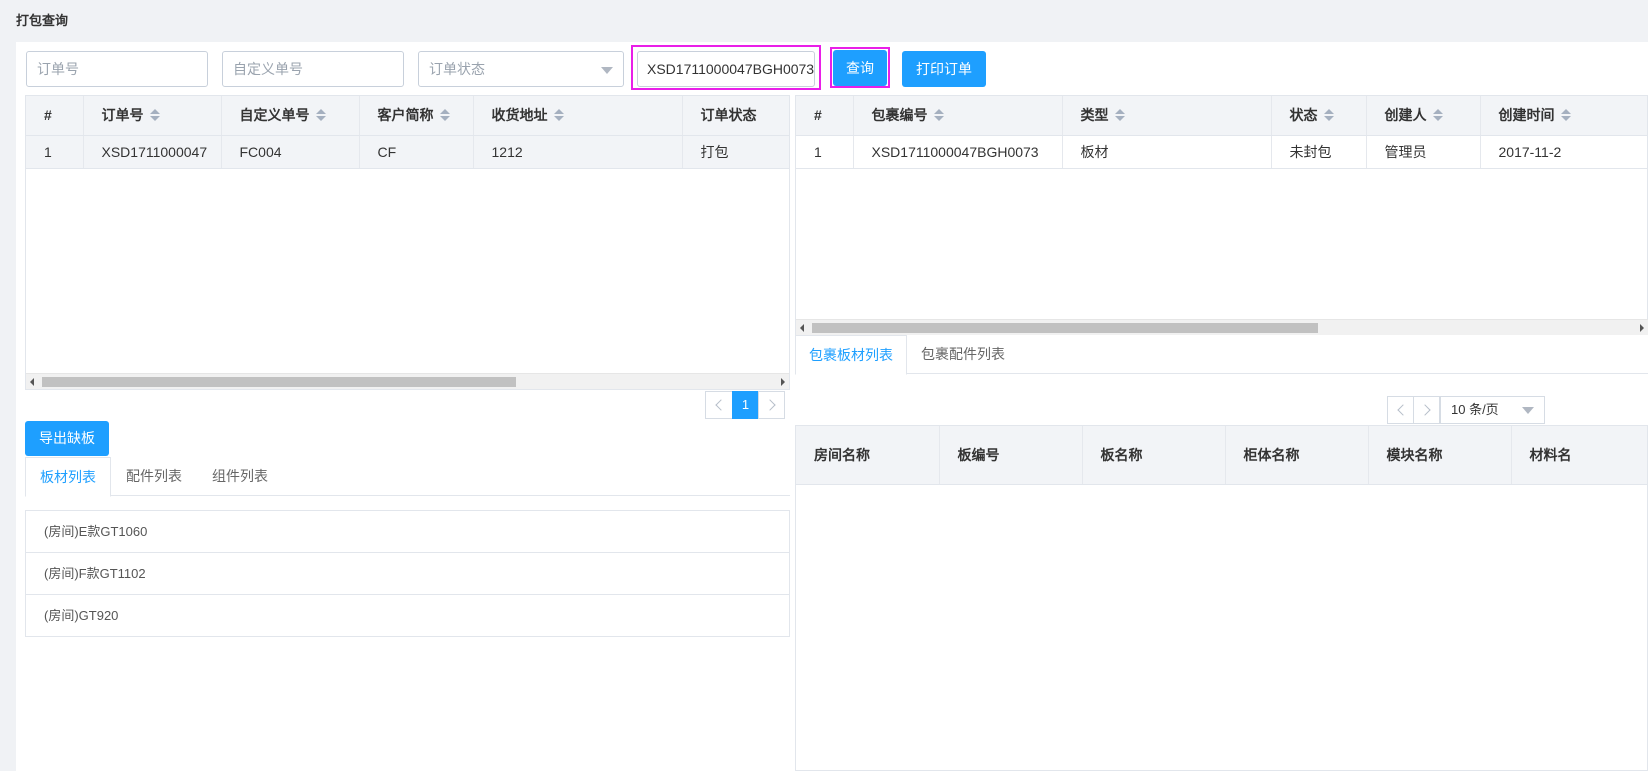 The image size is (1648, 771). What do you see at coordinates (860, 68) in the screenshot?
I see `query-button: 查询` at bounding box center [860, 68].